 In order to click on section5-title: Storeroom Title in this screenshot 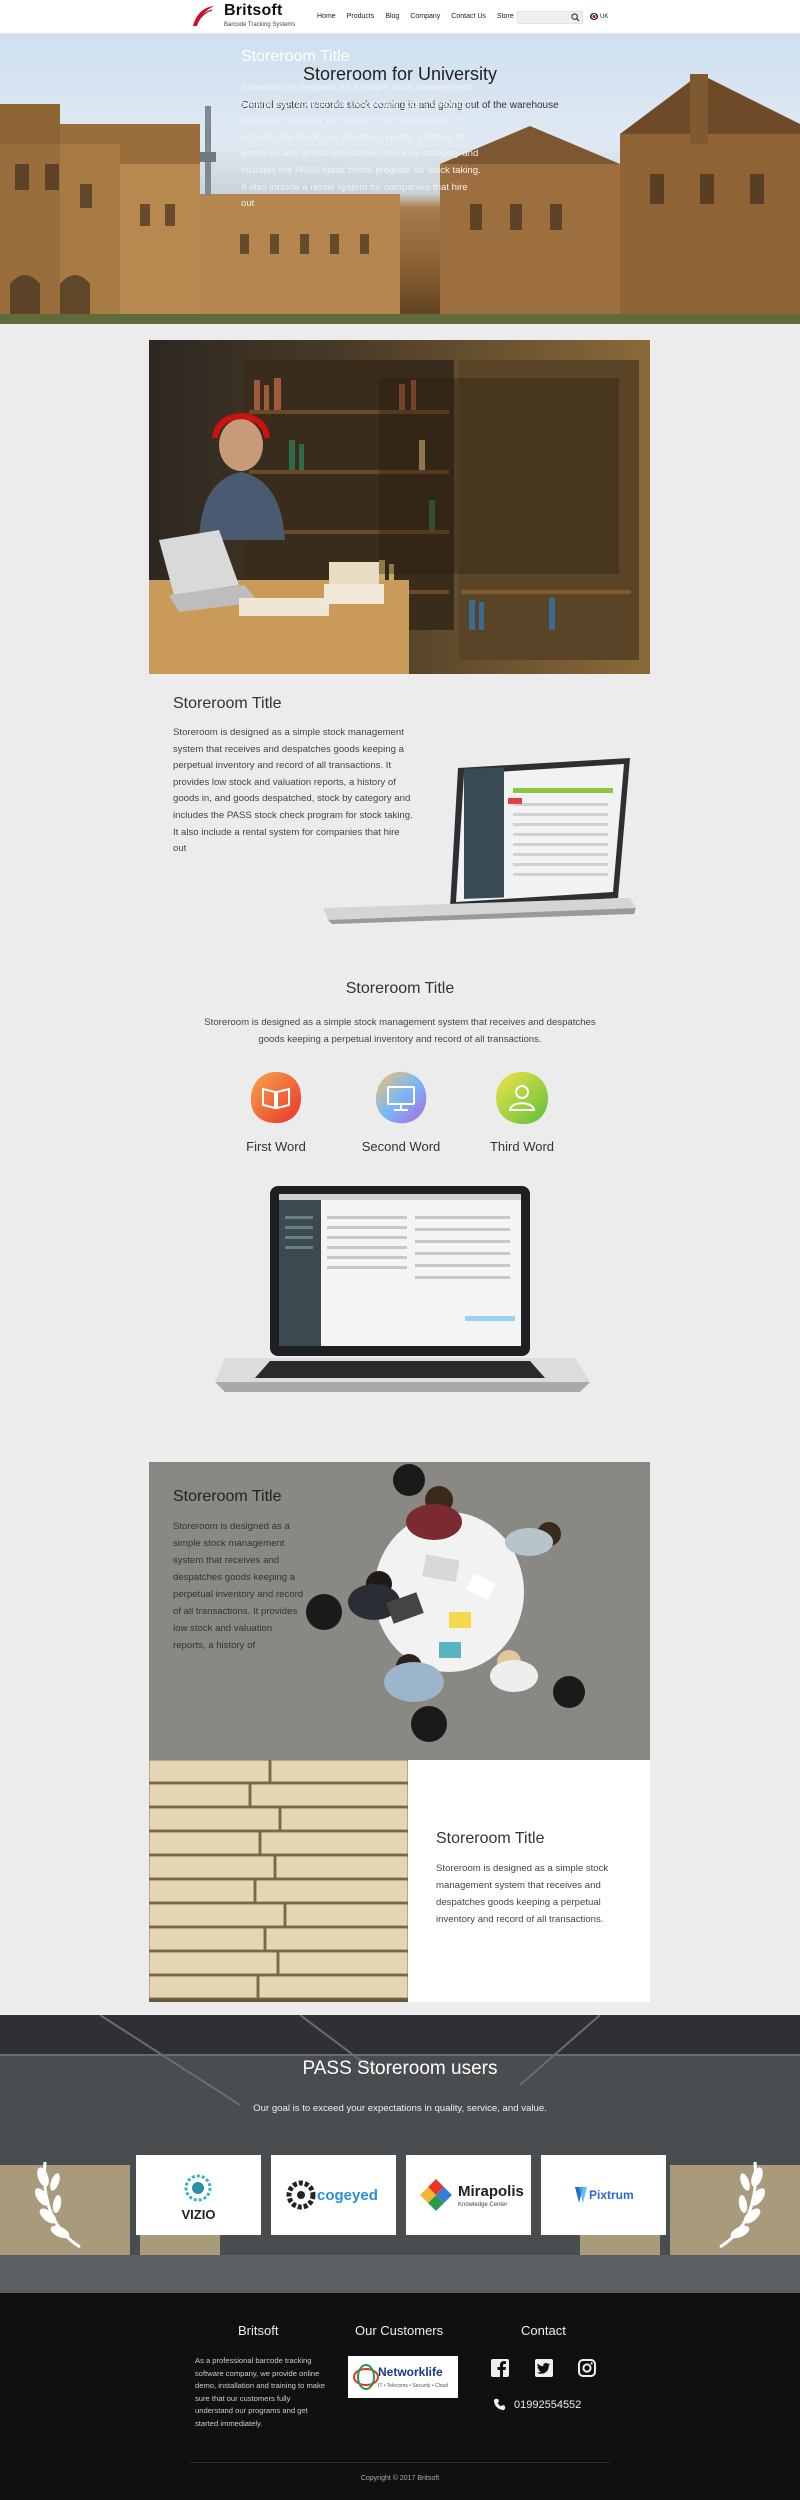, I will do `click(490, 1838)`.